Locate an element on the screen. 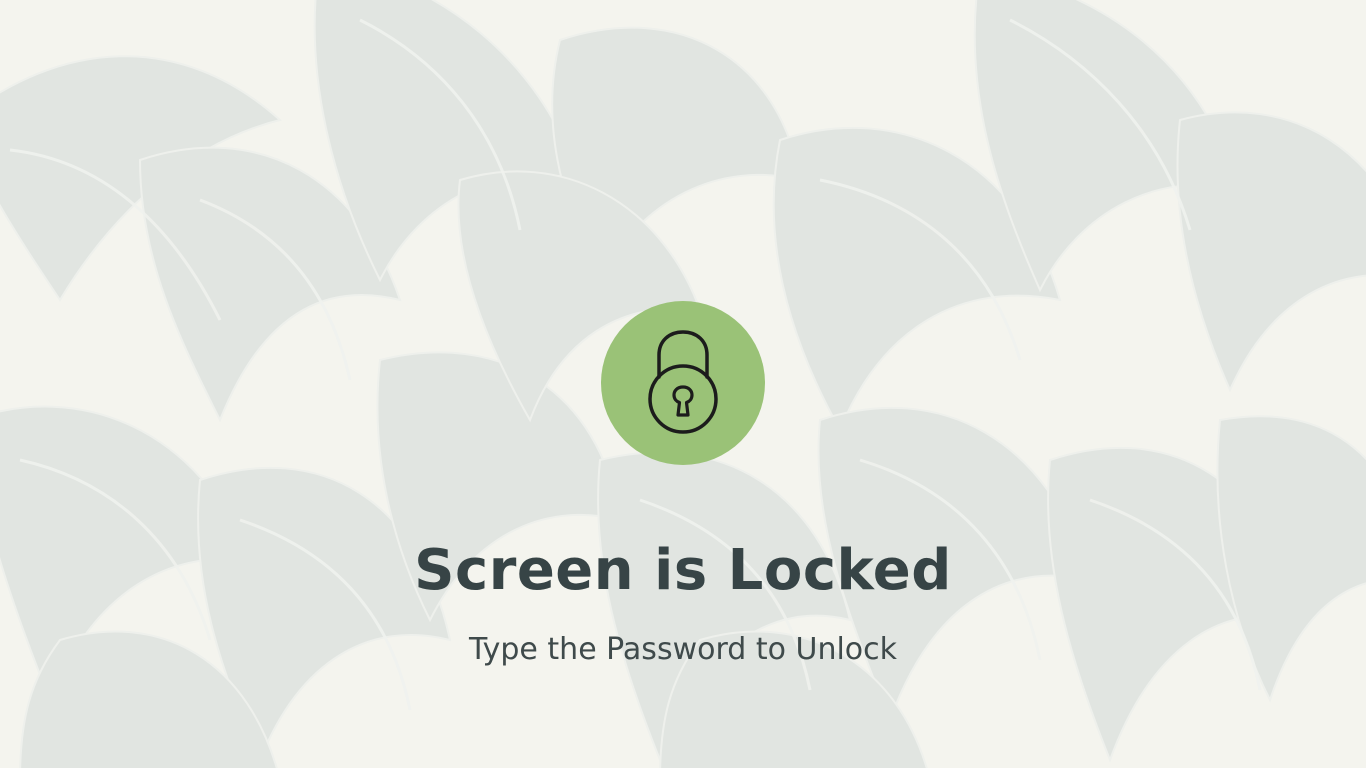  lock-badge is located at coordinates (683, 383).